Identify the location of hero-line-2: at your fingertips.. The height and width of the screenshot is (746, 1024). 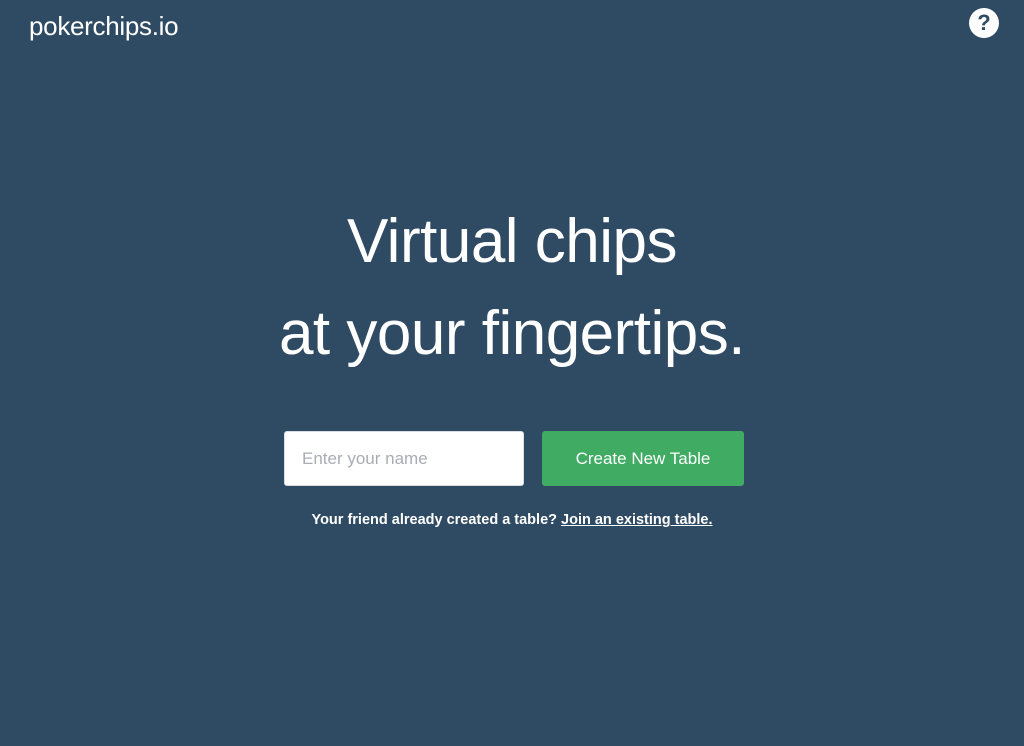
(512, 333).